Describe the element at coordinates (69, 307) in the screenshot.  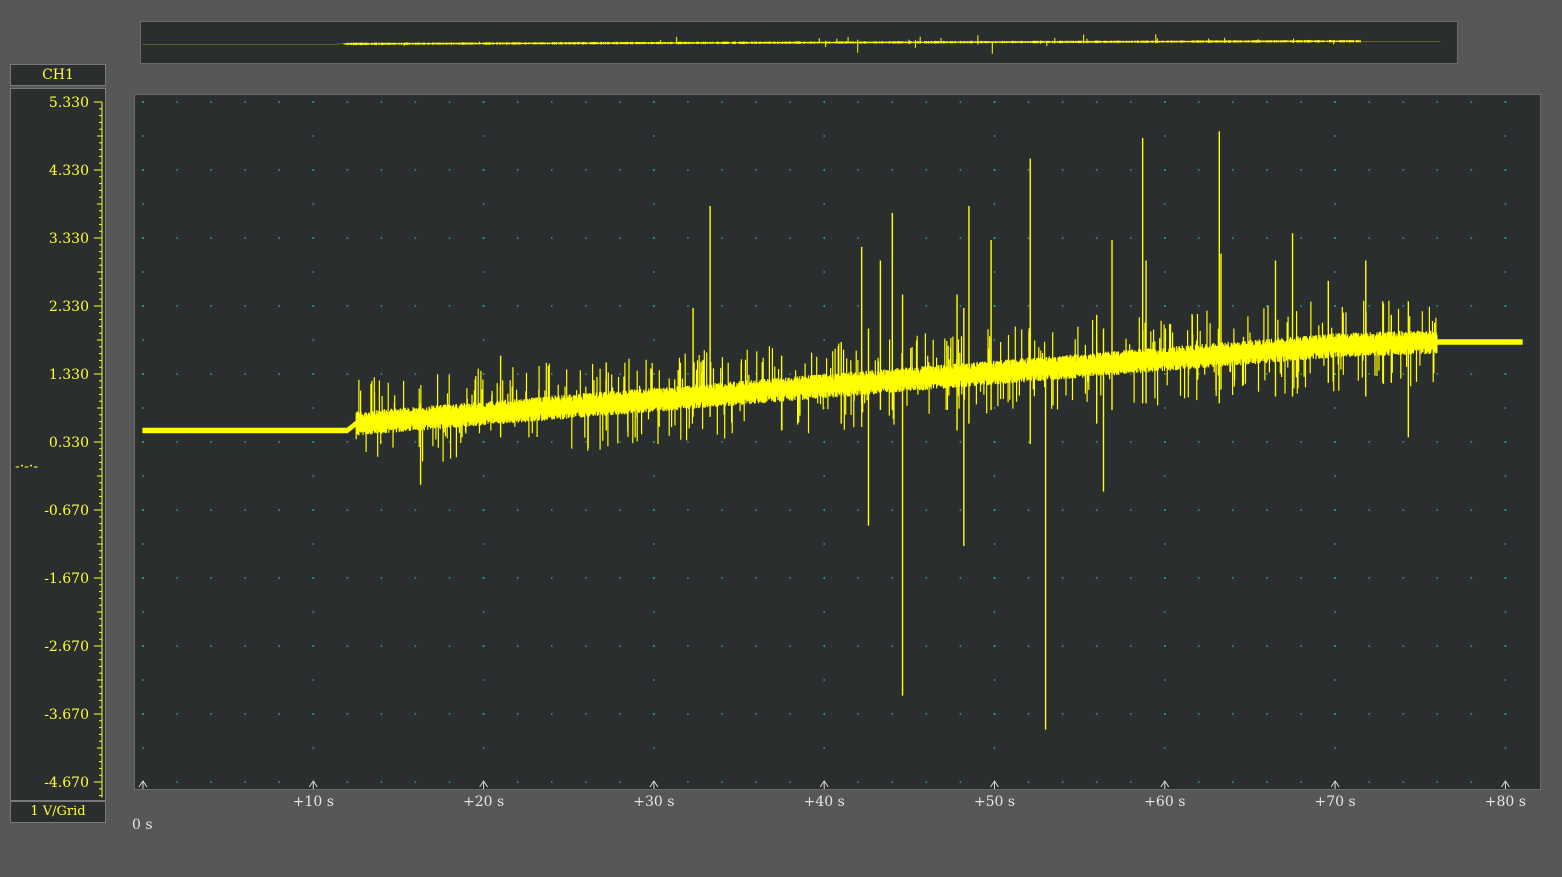
I see `y-tick-label: 2.330` at that location.